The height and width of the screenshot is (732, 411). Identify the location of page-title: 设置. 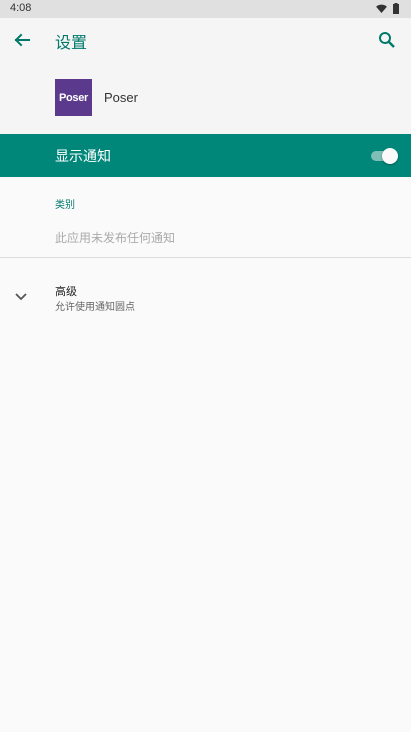
(71, 42).